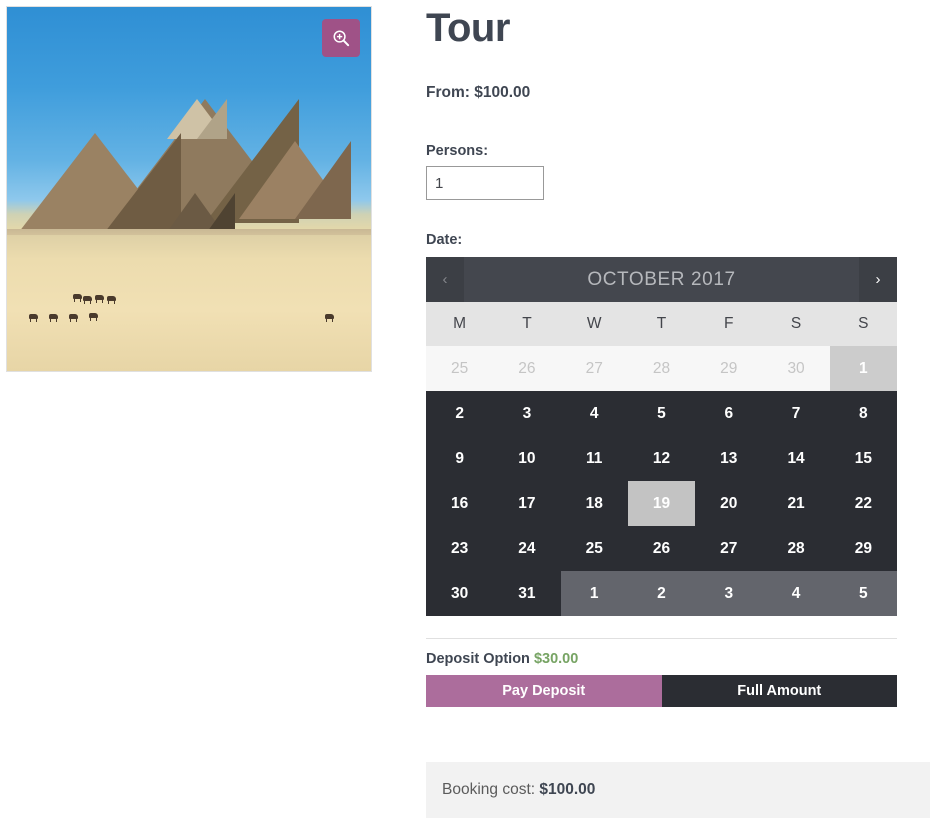 The height and width of the screenshot is (827, 930). I want to click on calendar-weekday-6: S, so click(863, 323).